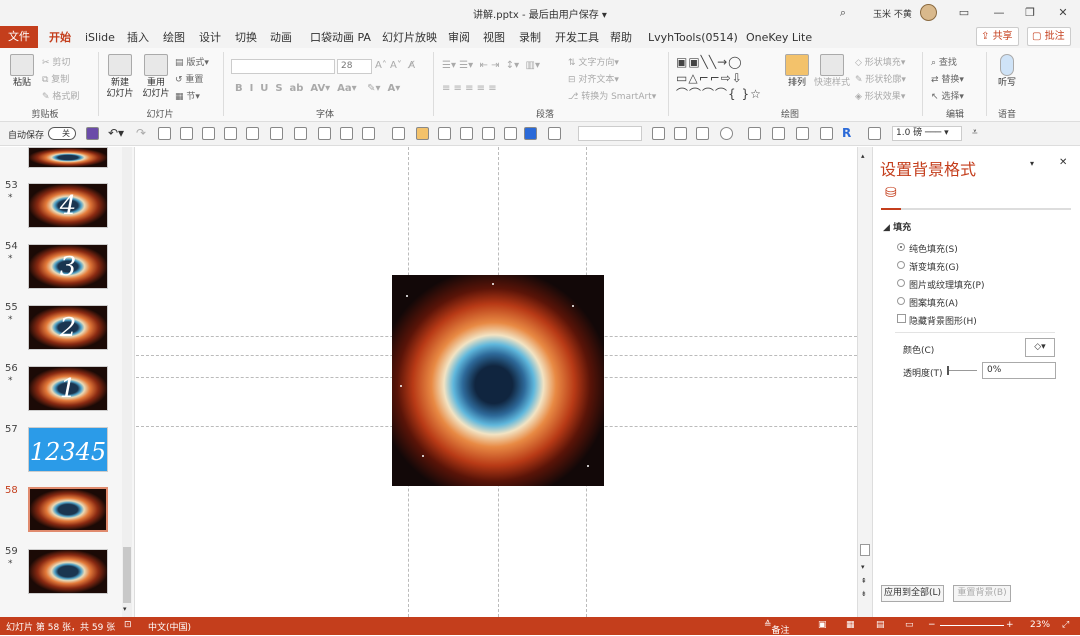 Image resolution: width=1080 pixels, height=636 pixels. What do you see at coordinates (754, 133) in the screenshot?
I see `line-style-icon` at bounding box center [754, 133].